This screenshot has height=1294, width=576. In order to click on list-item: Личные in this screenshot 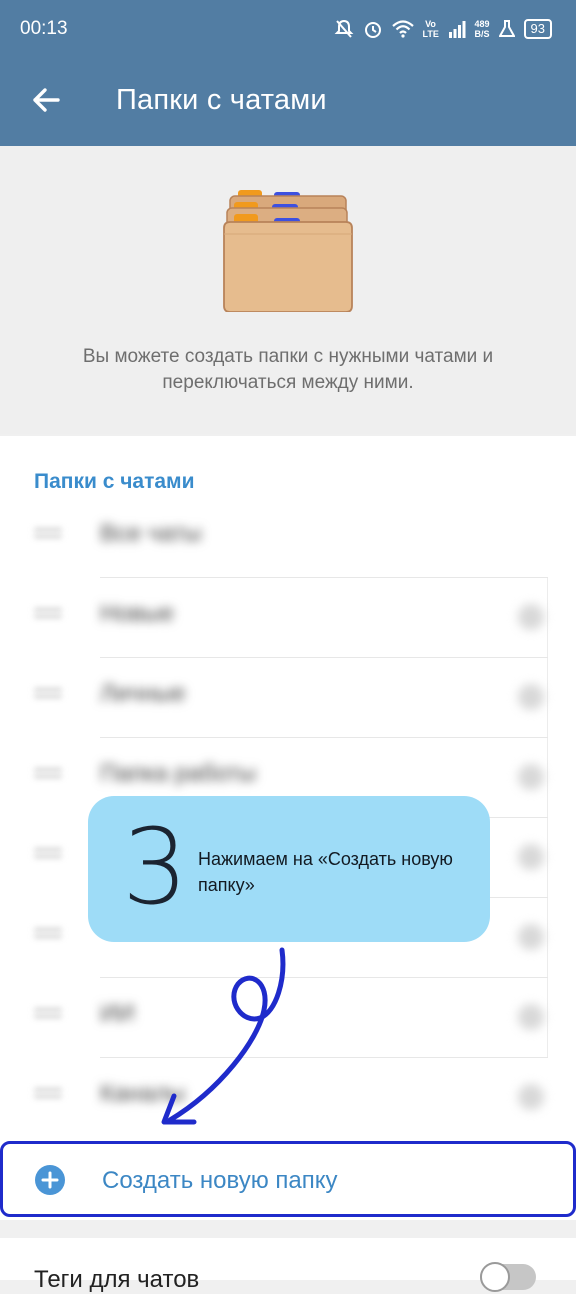, I will do `click(274, 698)`.